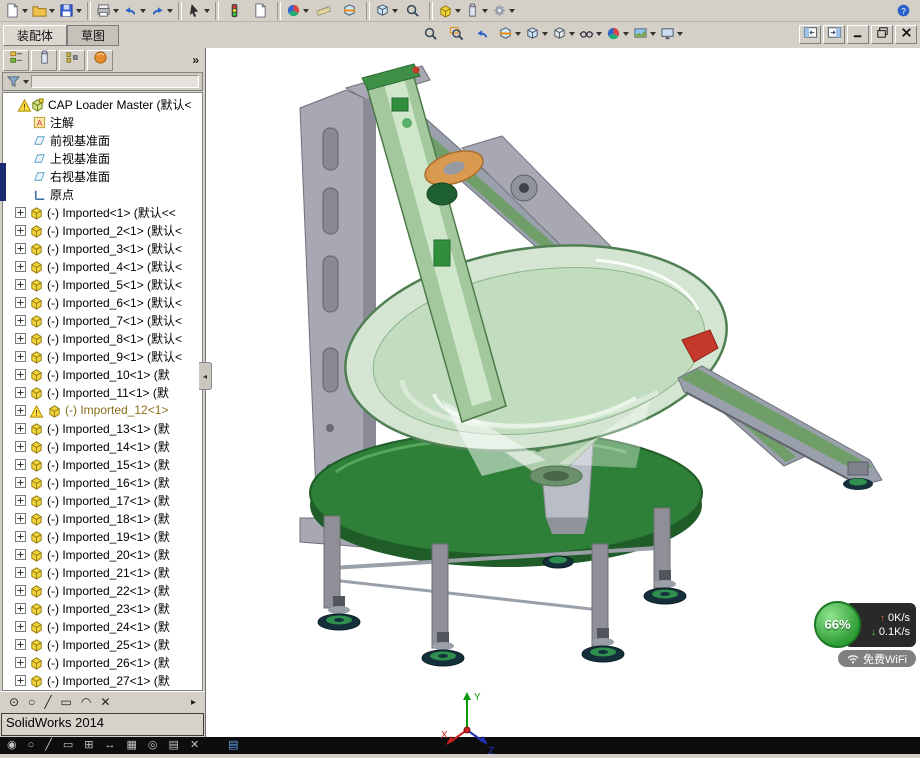 This screenshot has width=920, height=758. I want to click on dropdown-caret-icon, so click(26, 81).